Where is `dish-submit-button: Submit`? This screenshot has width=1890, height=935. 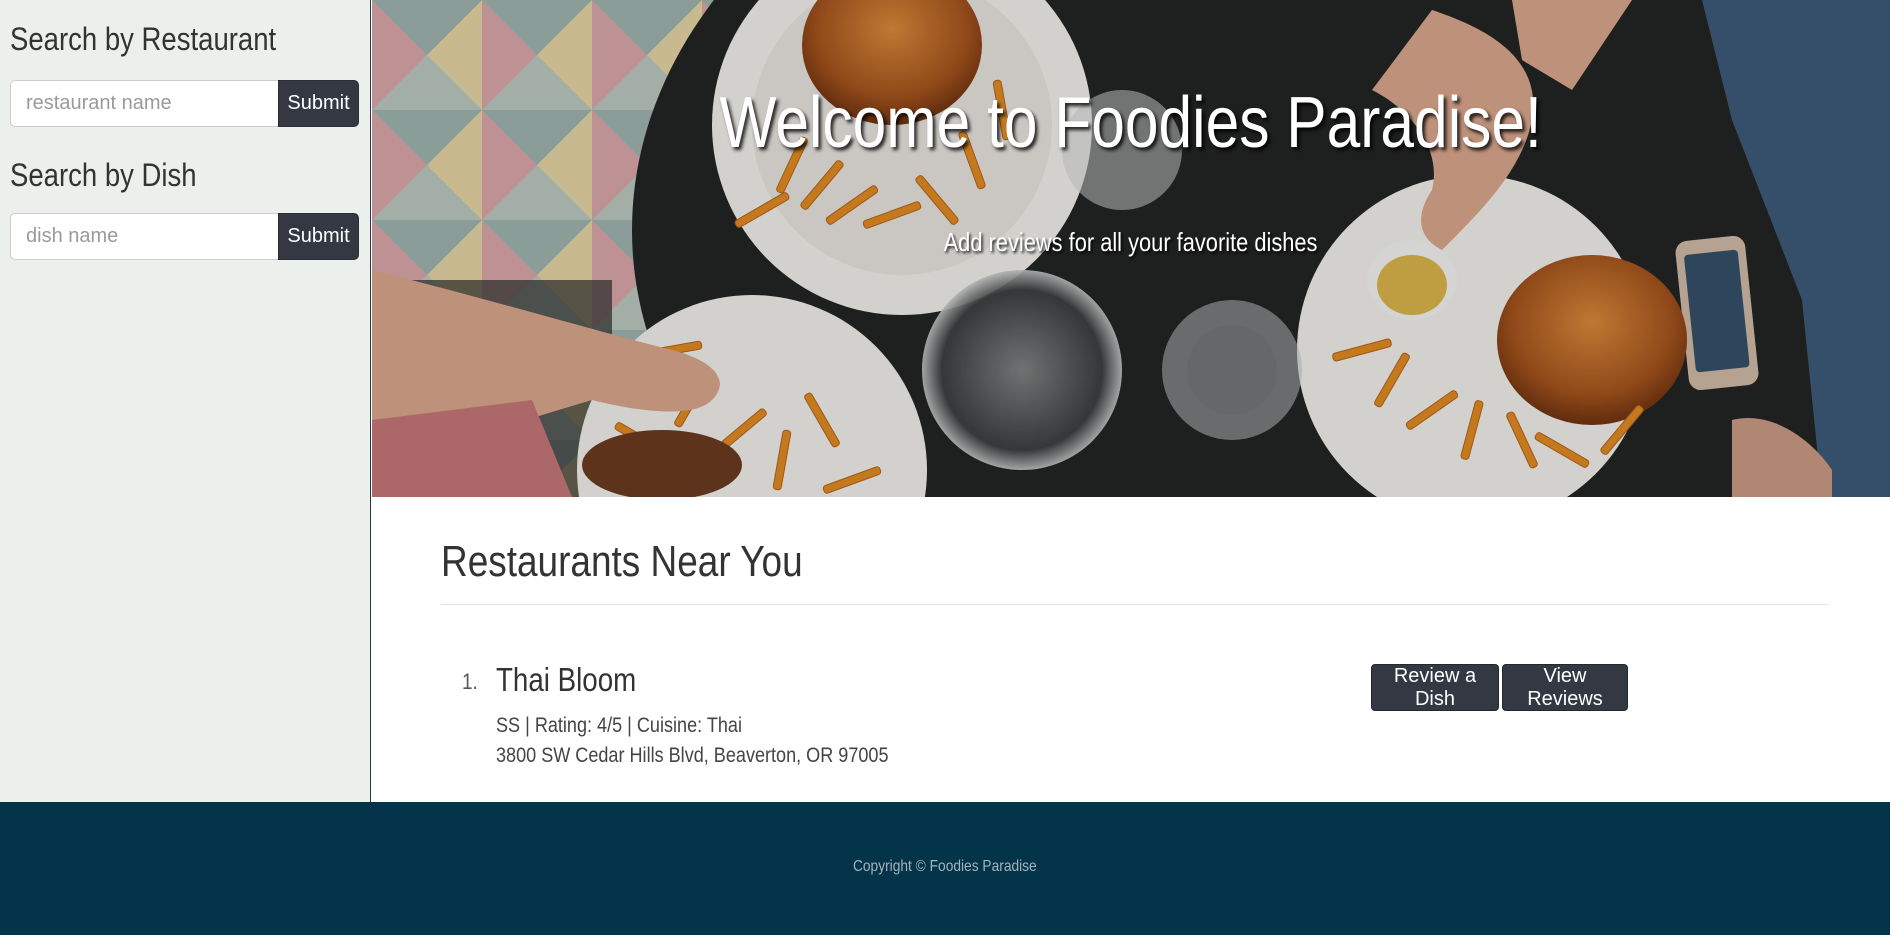
dish-submit-button: Submit is located at coordinates (318, 236).